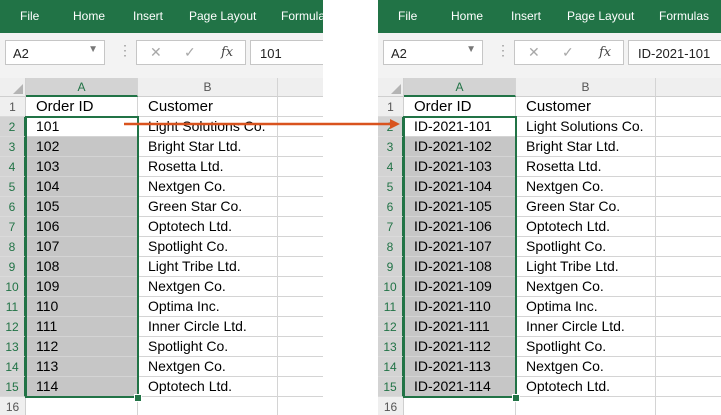 This screenshot has height=415, width=721. Describe the element at coordinates (605, 52) in the screenshot. I see `function-icon: fx` at that location.